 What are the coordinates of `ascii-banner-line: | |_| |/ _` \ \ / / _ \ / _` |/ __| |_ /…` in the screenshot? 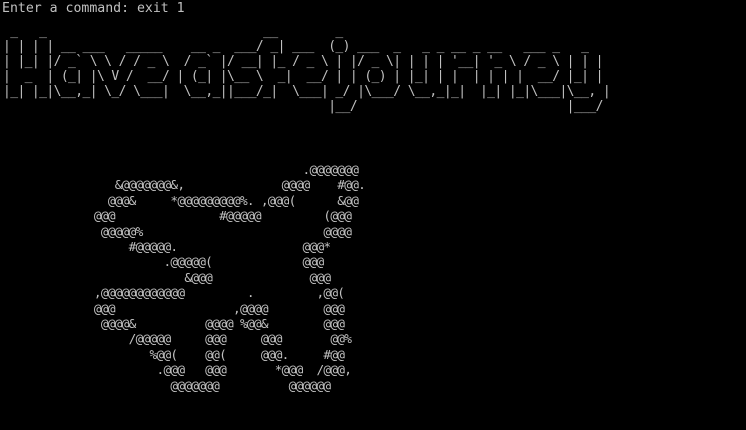 It's located at (328, 61).